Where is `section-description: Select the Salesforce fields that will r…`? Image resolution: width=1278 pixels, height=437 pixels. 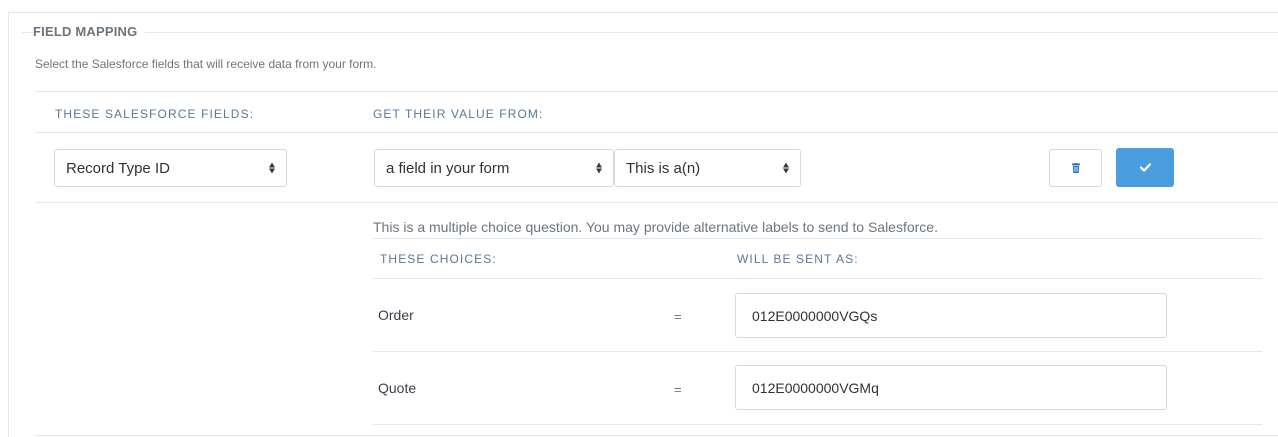
section-description: Select the Salesforce fields that will r… is located at coordinates (206, 64).